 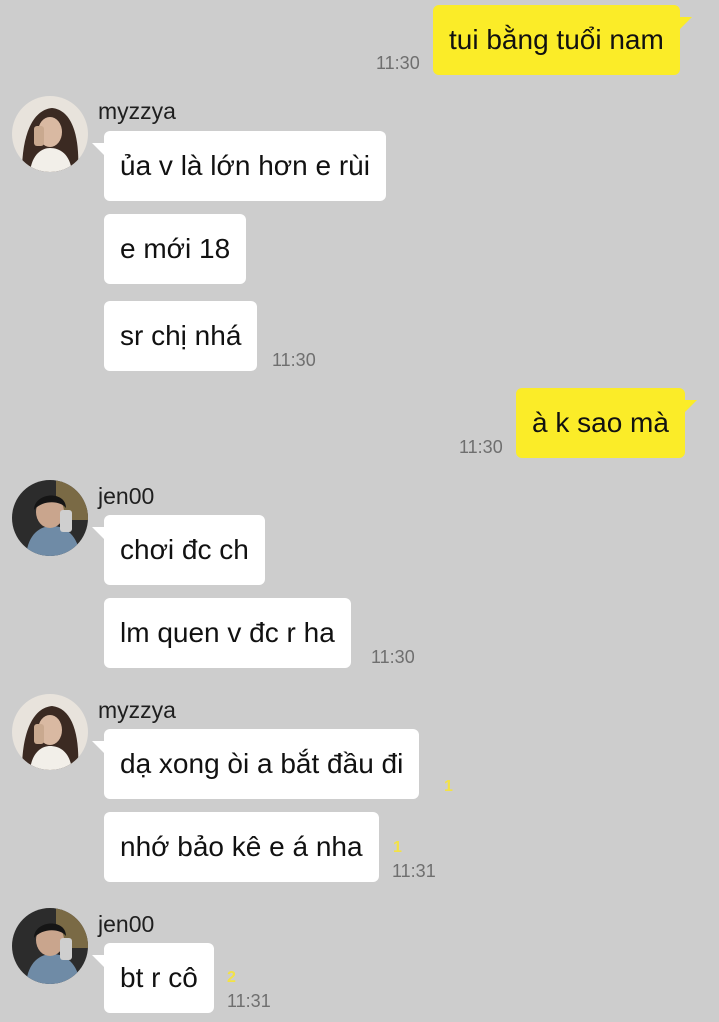 I want to click on outgoing-message-bubble: tui bằng tuổi nam, so click(x=562, y=40).